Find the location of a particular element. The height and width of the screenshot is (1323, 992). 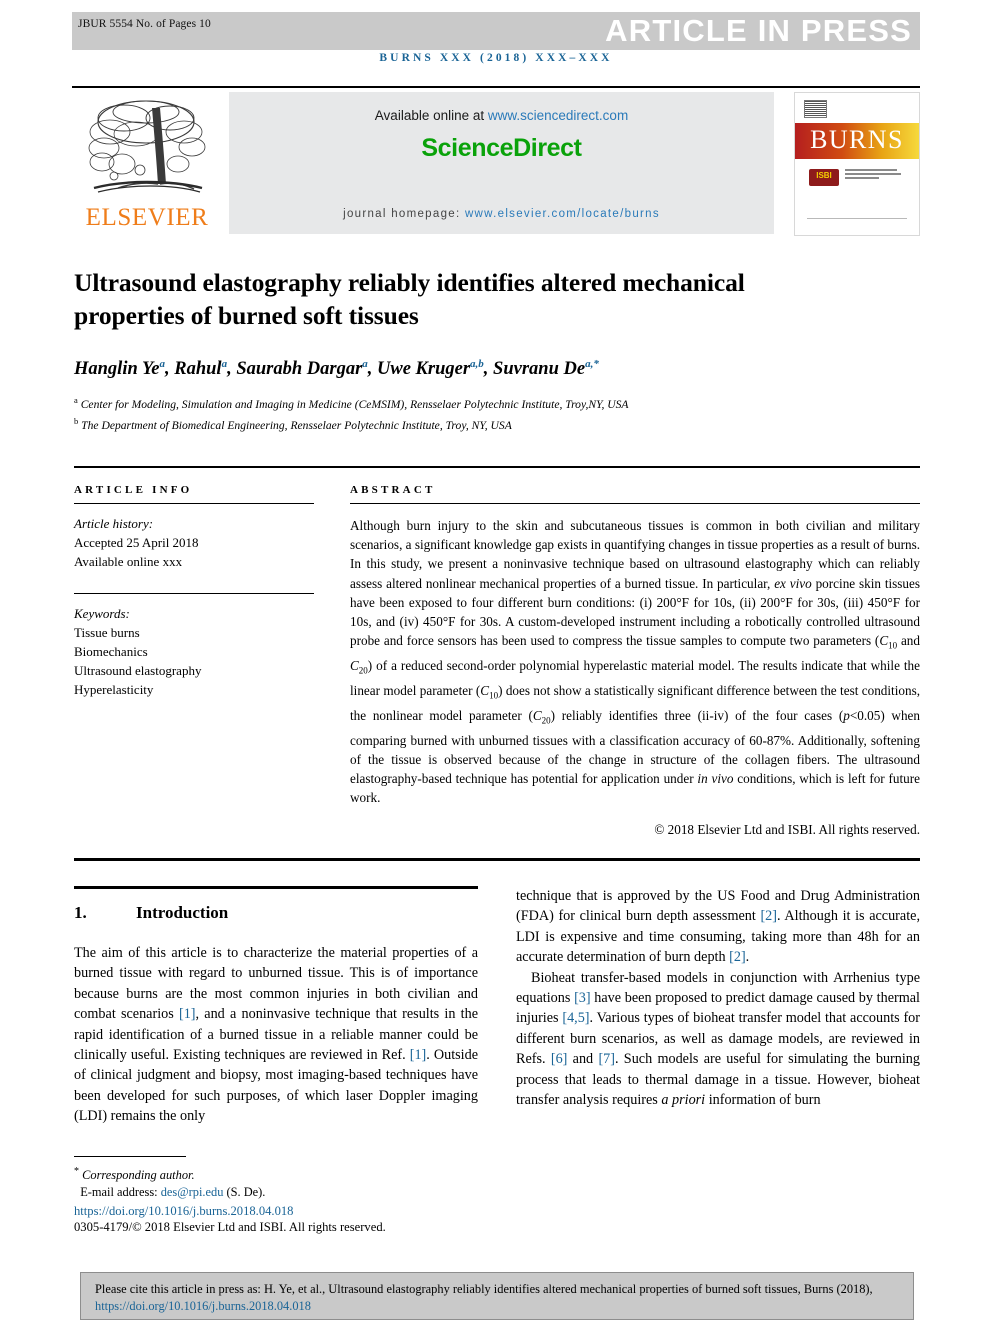

intro-right2-seg-4: and is located at coordinates (583, 1059).